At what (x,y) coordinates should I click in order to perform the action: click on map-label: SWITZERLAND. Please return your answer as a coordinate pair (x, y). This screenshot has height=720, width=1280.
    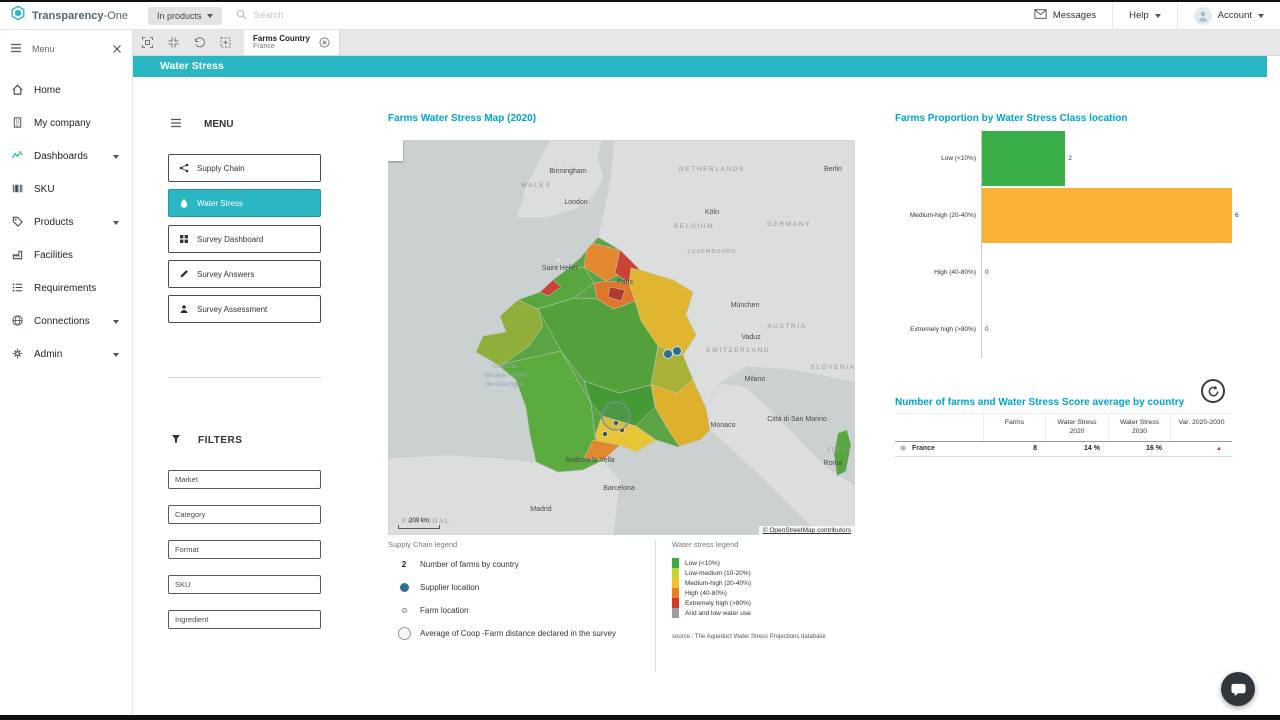
    Looking at the image, I should click on (738, 350).